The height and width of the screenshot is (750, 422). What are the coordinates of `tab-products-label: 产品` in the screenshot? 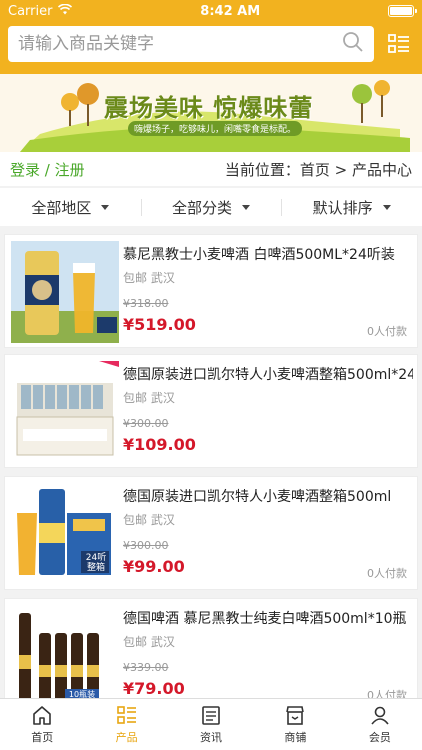 It's located at (126, 737).